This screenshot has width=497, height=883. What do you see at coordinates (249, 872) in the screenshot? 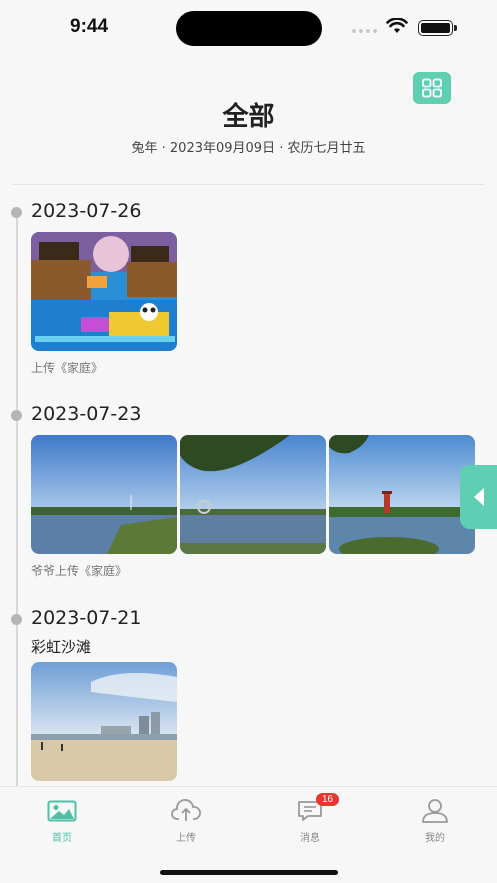
I see `home-indicator` at bounding box center [249, 872].